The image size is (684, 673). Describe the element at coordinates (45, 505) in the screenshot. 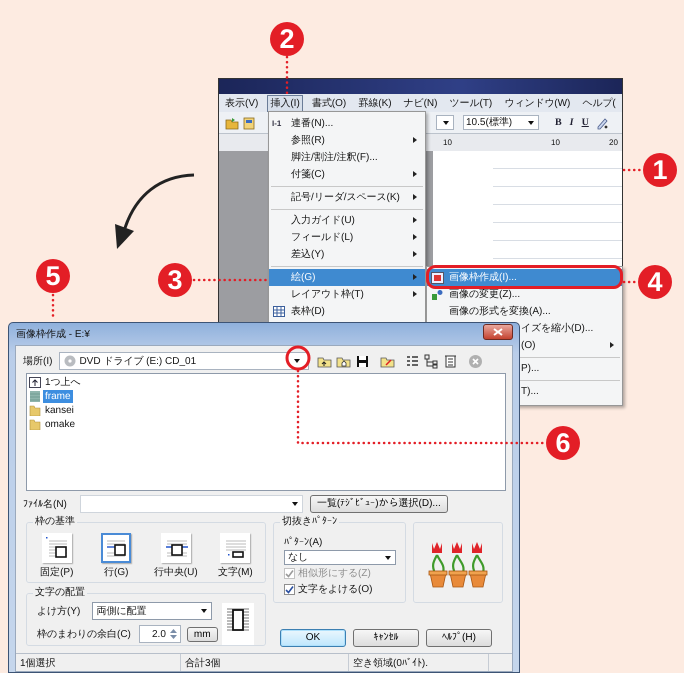

I see `field-label: ﾌｧｲﾙ名(N)` at that location.